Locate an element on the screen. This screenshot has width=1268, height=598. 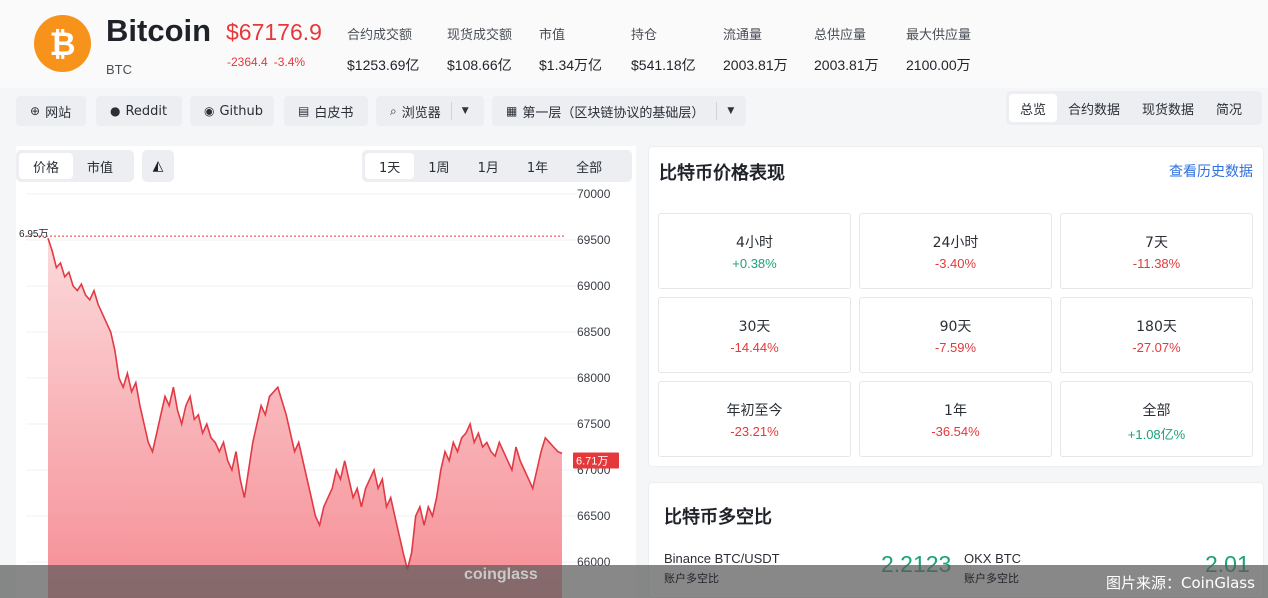
coin-name: Bitcoin is located at coordinates (159, 30).